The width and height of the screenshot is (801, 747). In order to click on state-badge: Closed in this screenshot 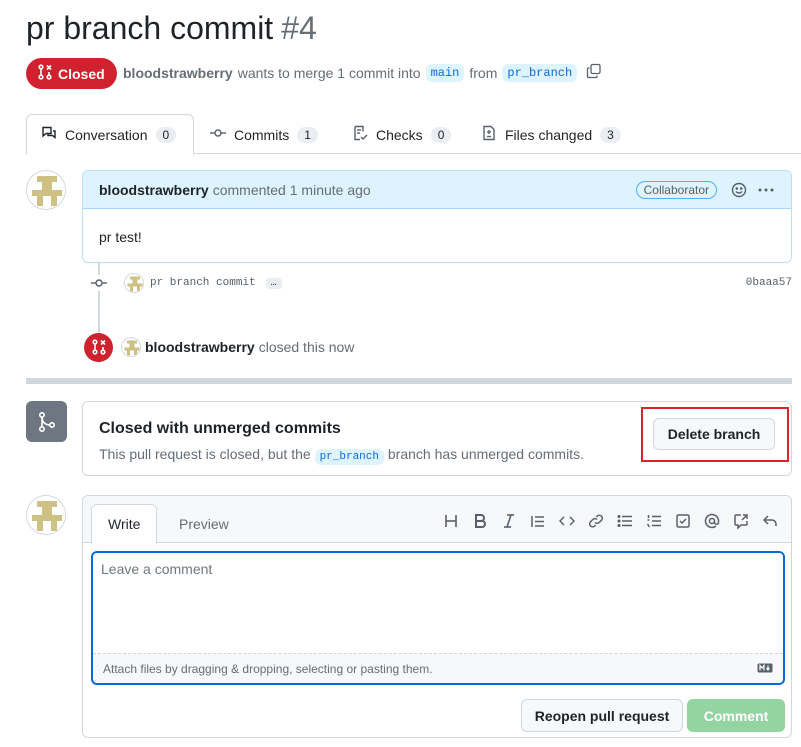, I will do `click(71, 73)`.